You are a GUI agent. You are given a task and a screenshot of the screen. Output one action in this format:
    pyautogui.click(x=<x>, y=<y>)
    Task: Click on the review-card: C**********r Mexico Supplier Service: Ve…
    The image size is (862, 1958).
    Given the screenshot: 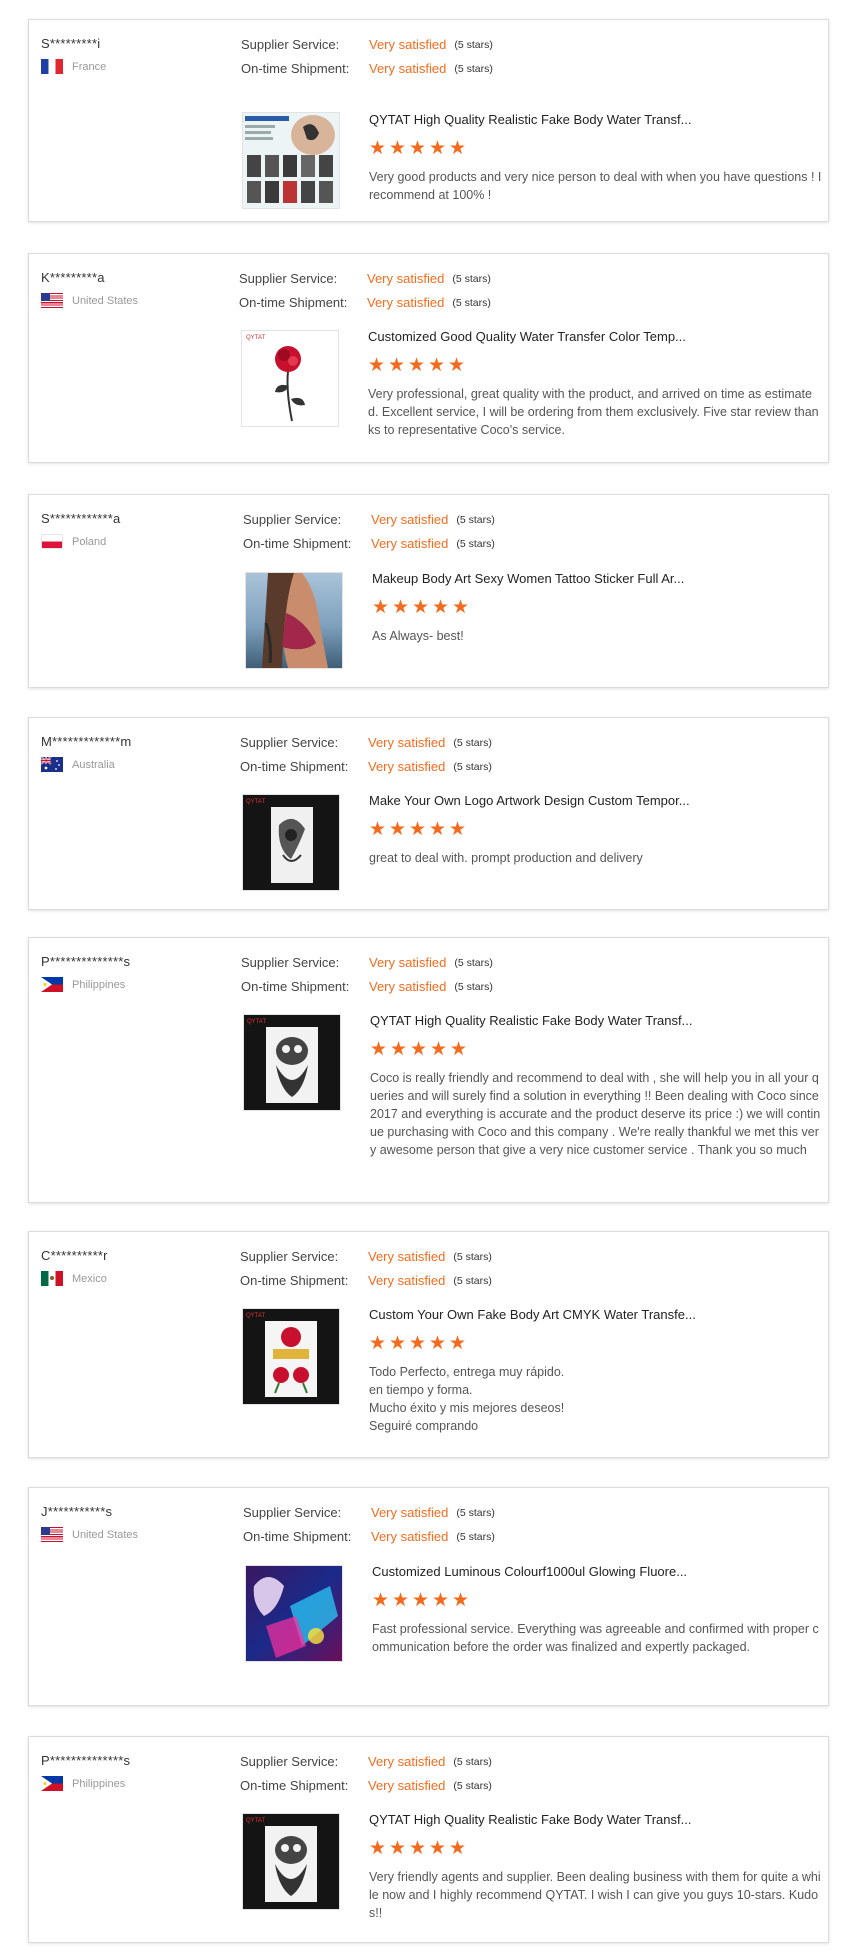 What is the action you would take?
    pyautogui.click(x=428, y=1344)
    